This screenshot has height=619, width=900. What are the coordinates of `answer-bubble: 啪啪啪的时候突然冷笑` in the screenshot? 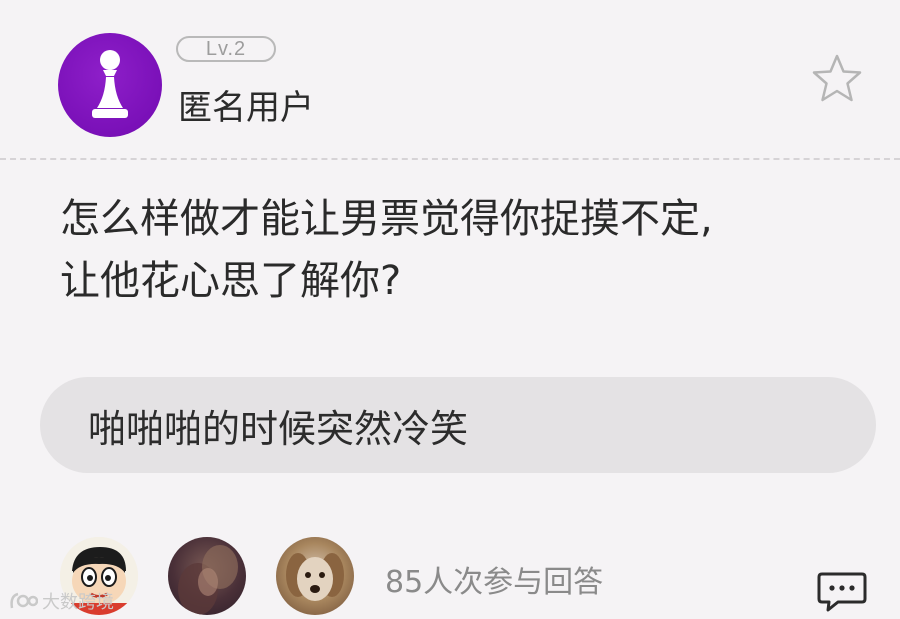 It's located at (458, 425).